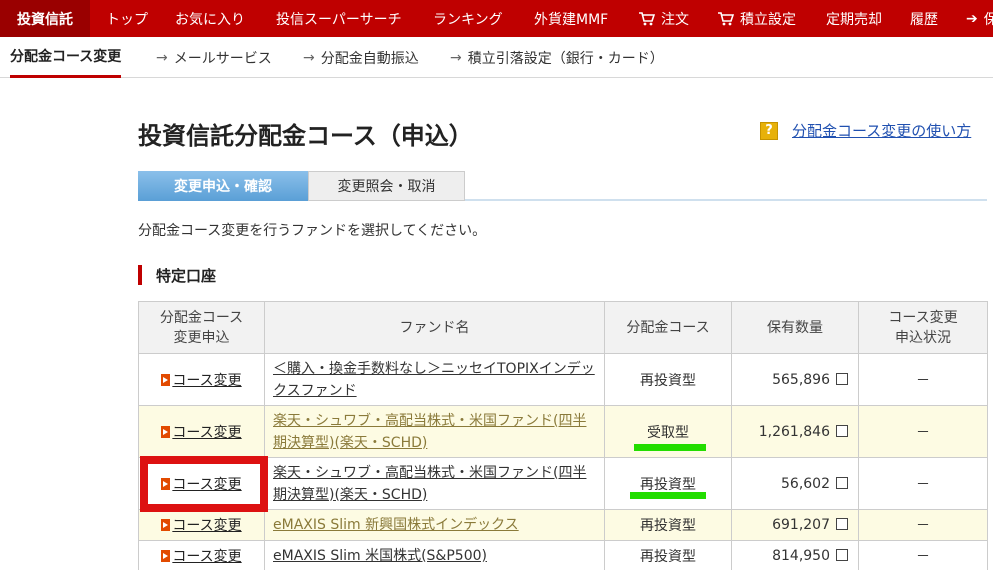 The image size is (993, 570). I want to click on subnav-mail-service: → メールサービス, so click(214, 57).